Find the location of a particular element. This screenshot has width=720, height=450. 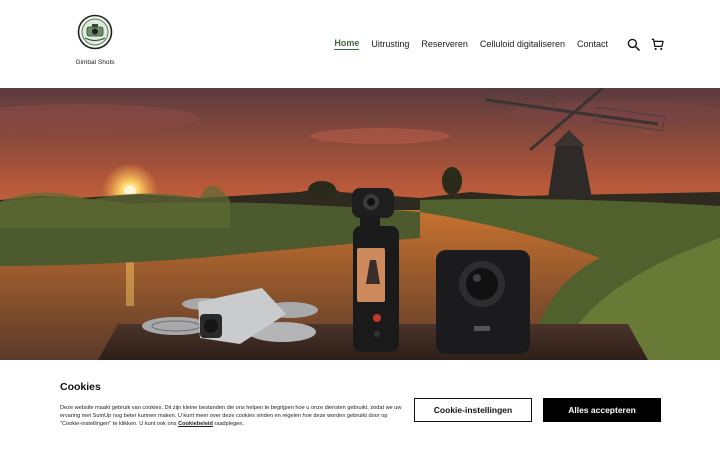

cookie-description-end: raadplegen. is located at coordinates (228, 424).